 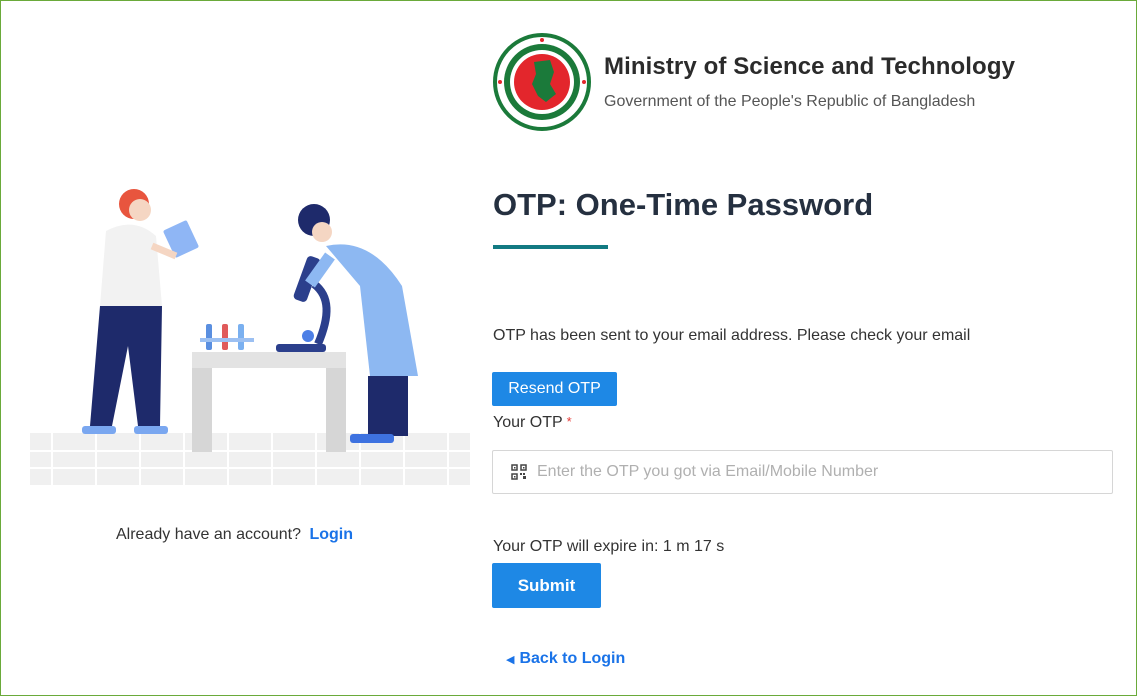 What do you see at coordinates (683, 204) in the screenshot?
I see `page-title: OTP: One-Time Password` at bounding box center [683, 204].